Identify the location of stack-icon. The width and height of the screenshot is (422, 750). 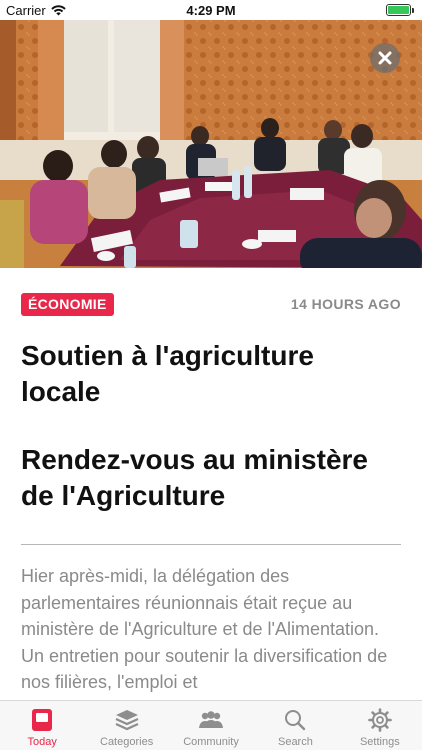
(127, 720).